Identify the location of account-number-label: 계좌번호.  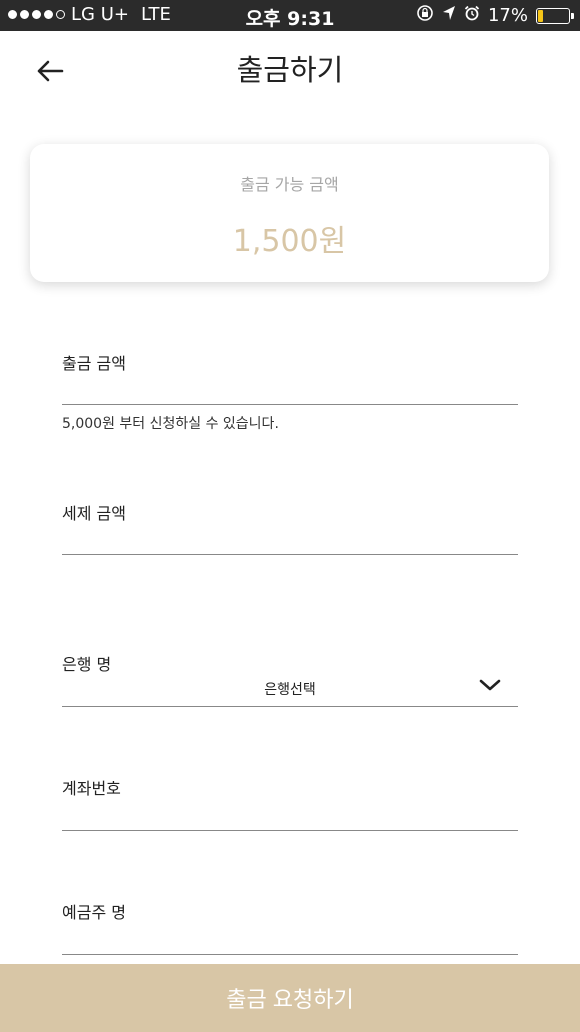
(91, 788).